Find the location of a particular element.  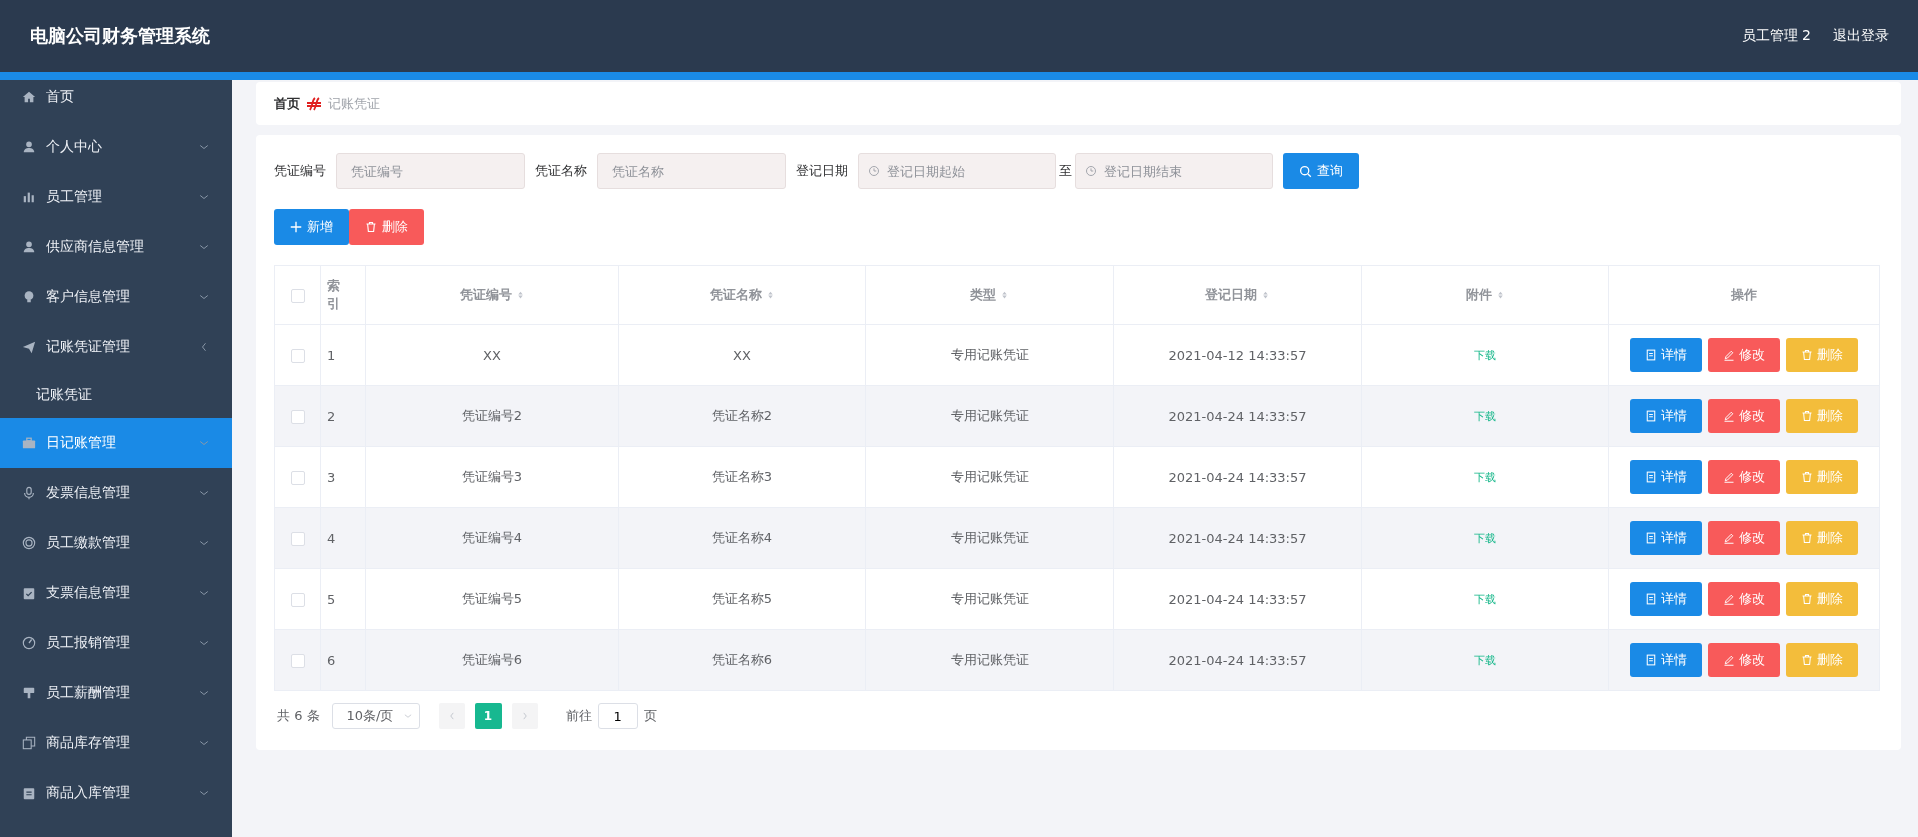

field-label: 登记日期 is located at coordinates (822, 171).